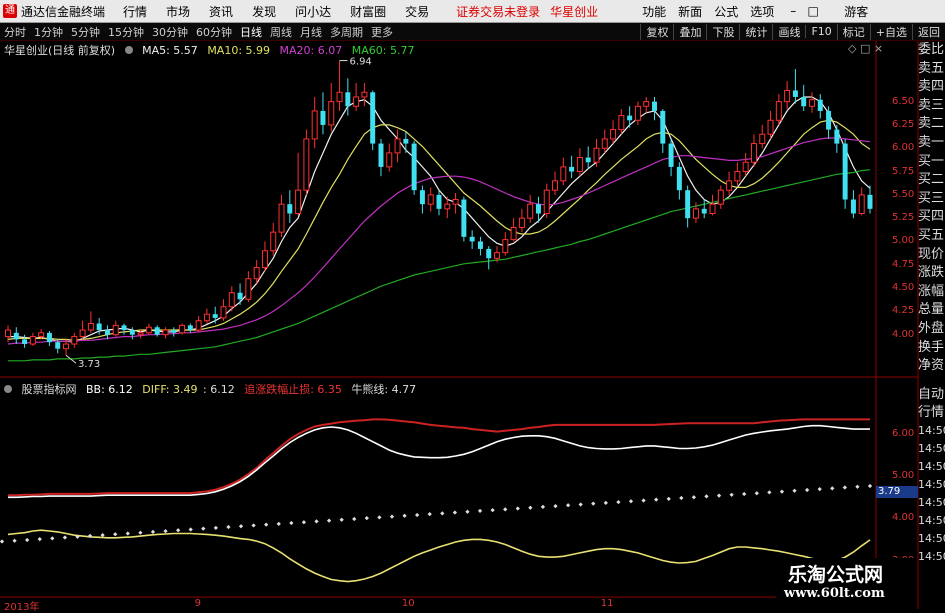 The height and width of the screenshot is (613, 945). What do you see at coordinates (931, 366) in the screenshot?
I see `side-item: 净资` at bounding box center [931, 366].